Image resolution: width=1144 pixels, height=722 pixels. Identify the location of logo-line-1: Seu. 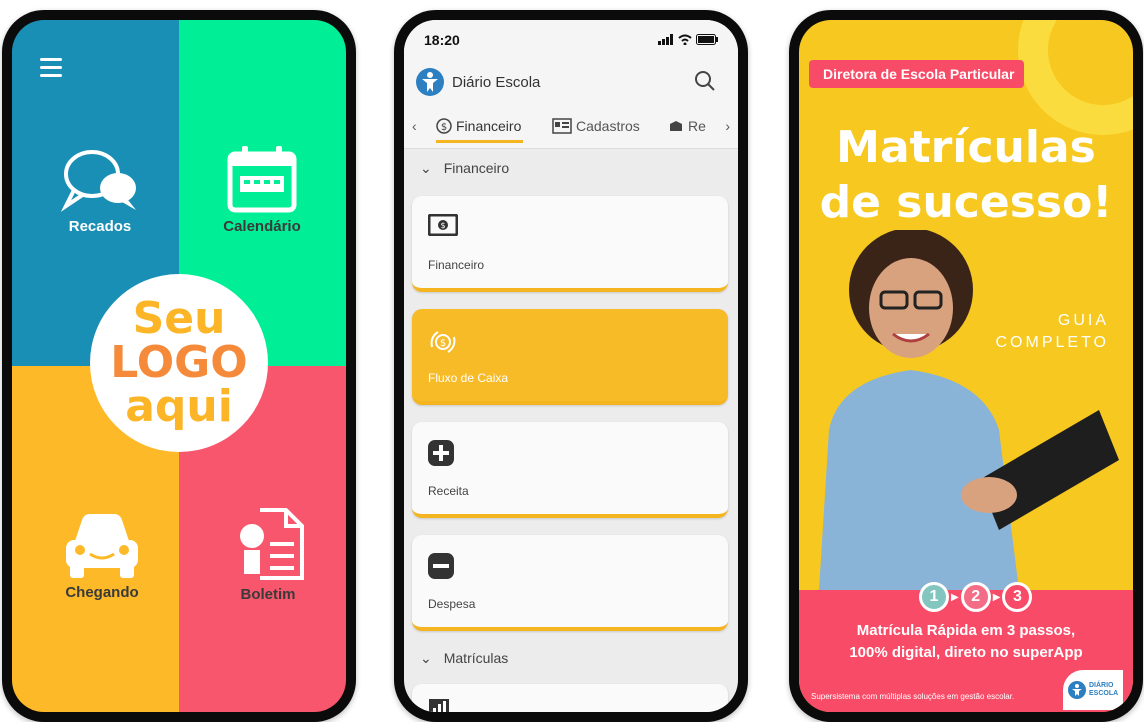
(179, 318).